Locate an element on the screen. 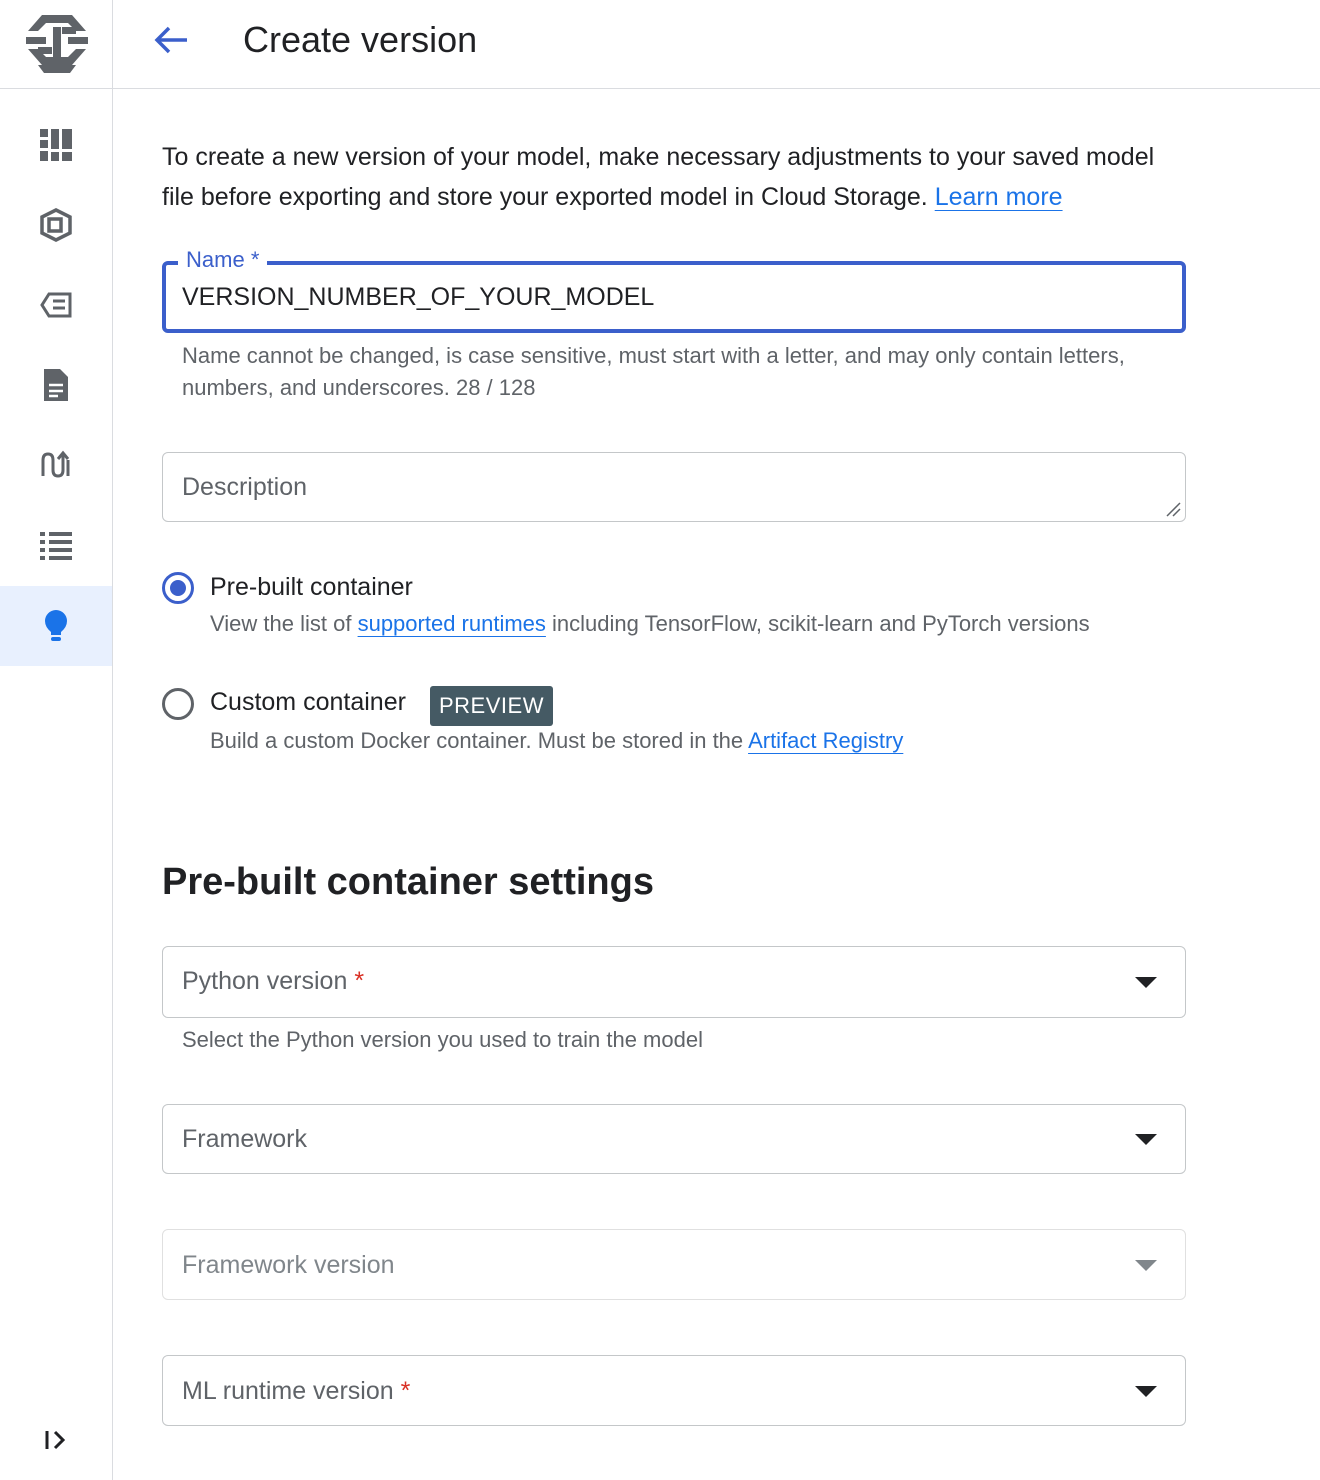 Image resolution: width=1320 pixels, height=1480 pixels. name-char-counter: 28 / 128 is located at coordinates (495, 387).